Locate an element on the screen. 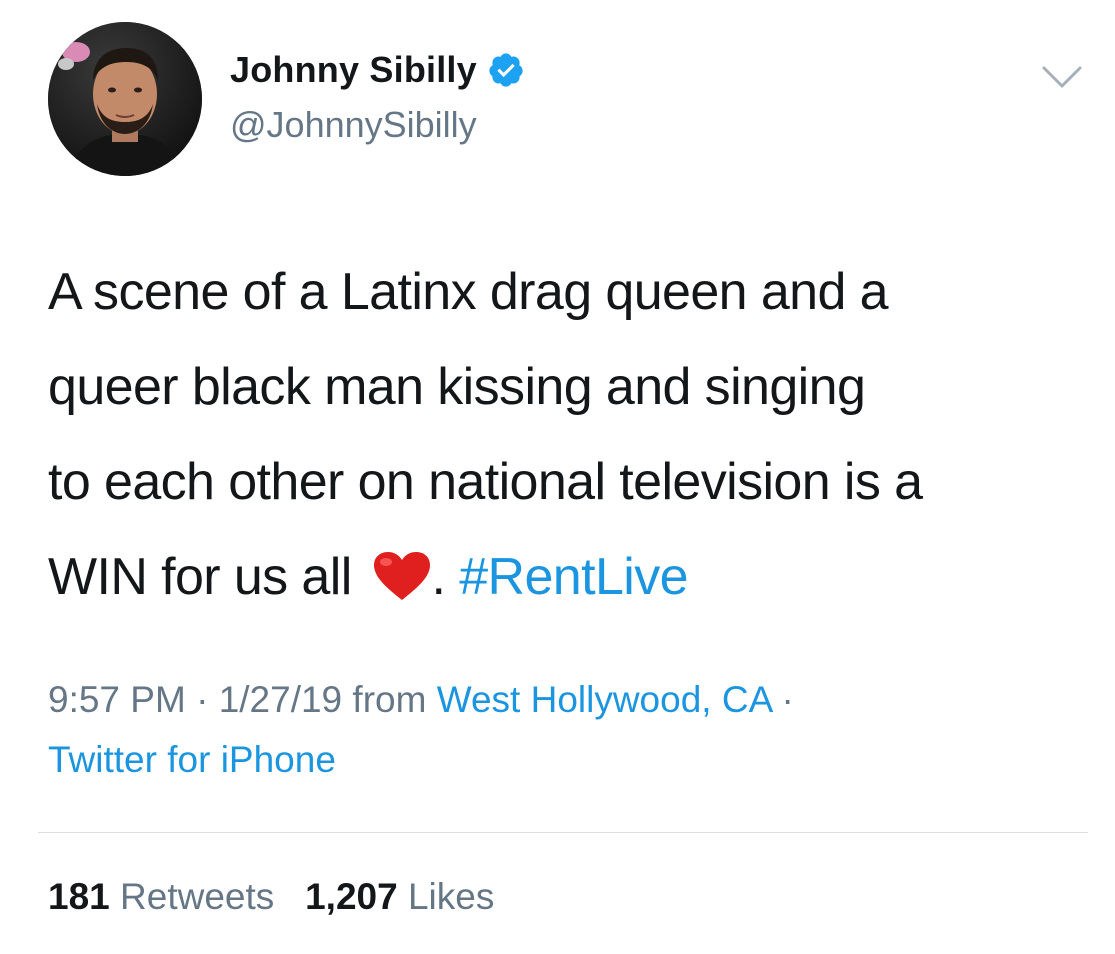 This screenshot has width=1115, height=954. tweet-text-last-line: WIN for us all . #RentLive is located at coordinates (573, 577).